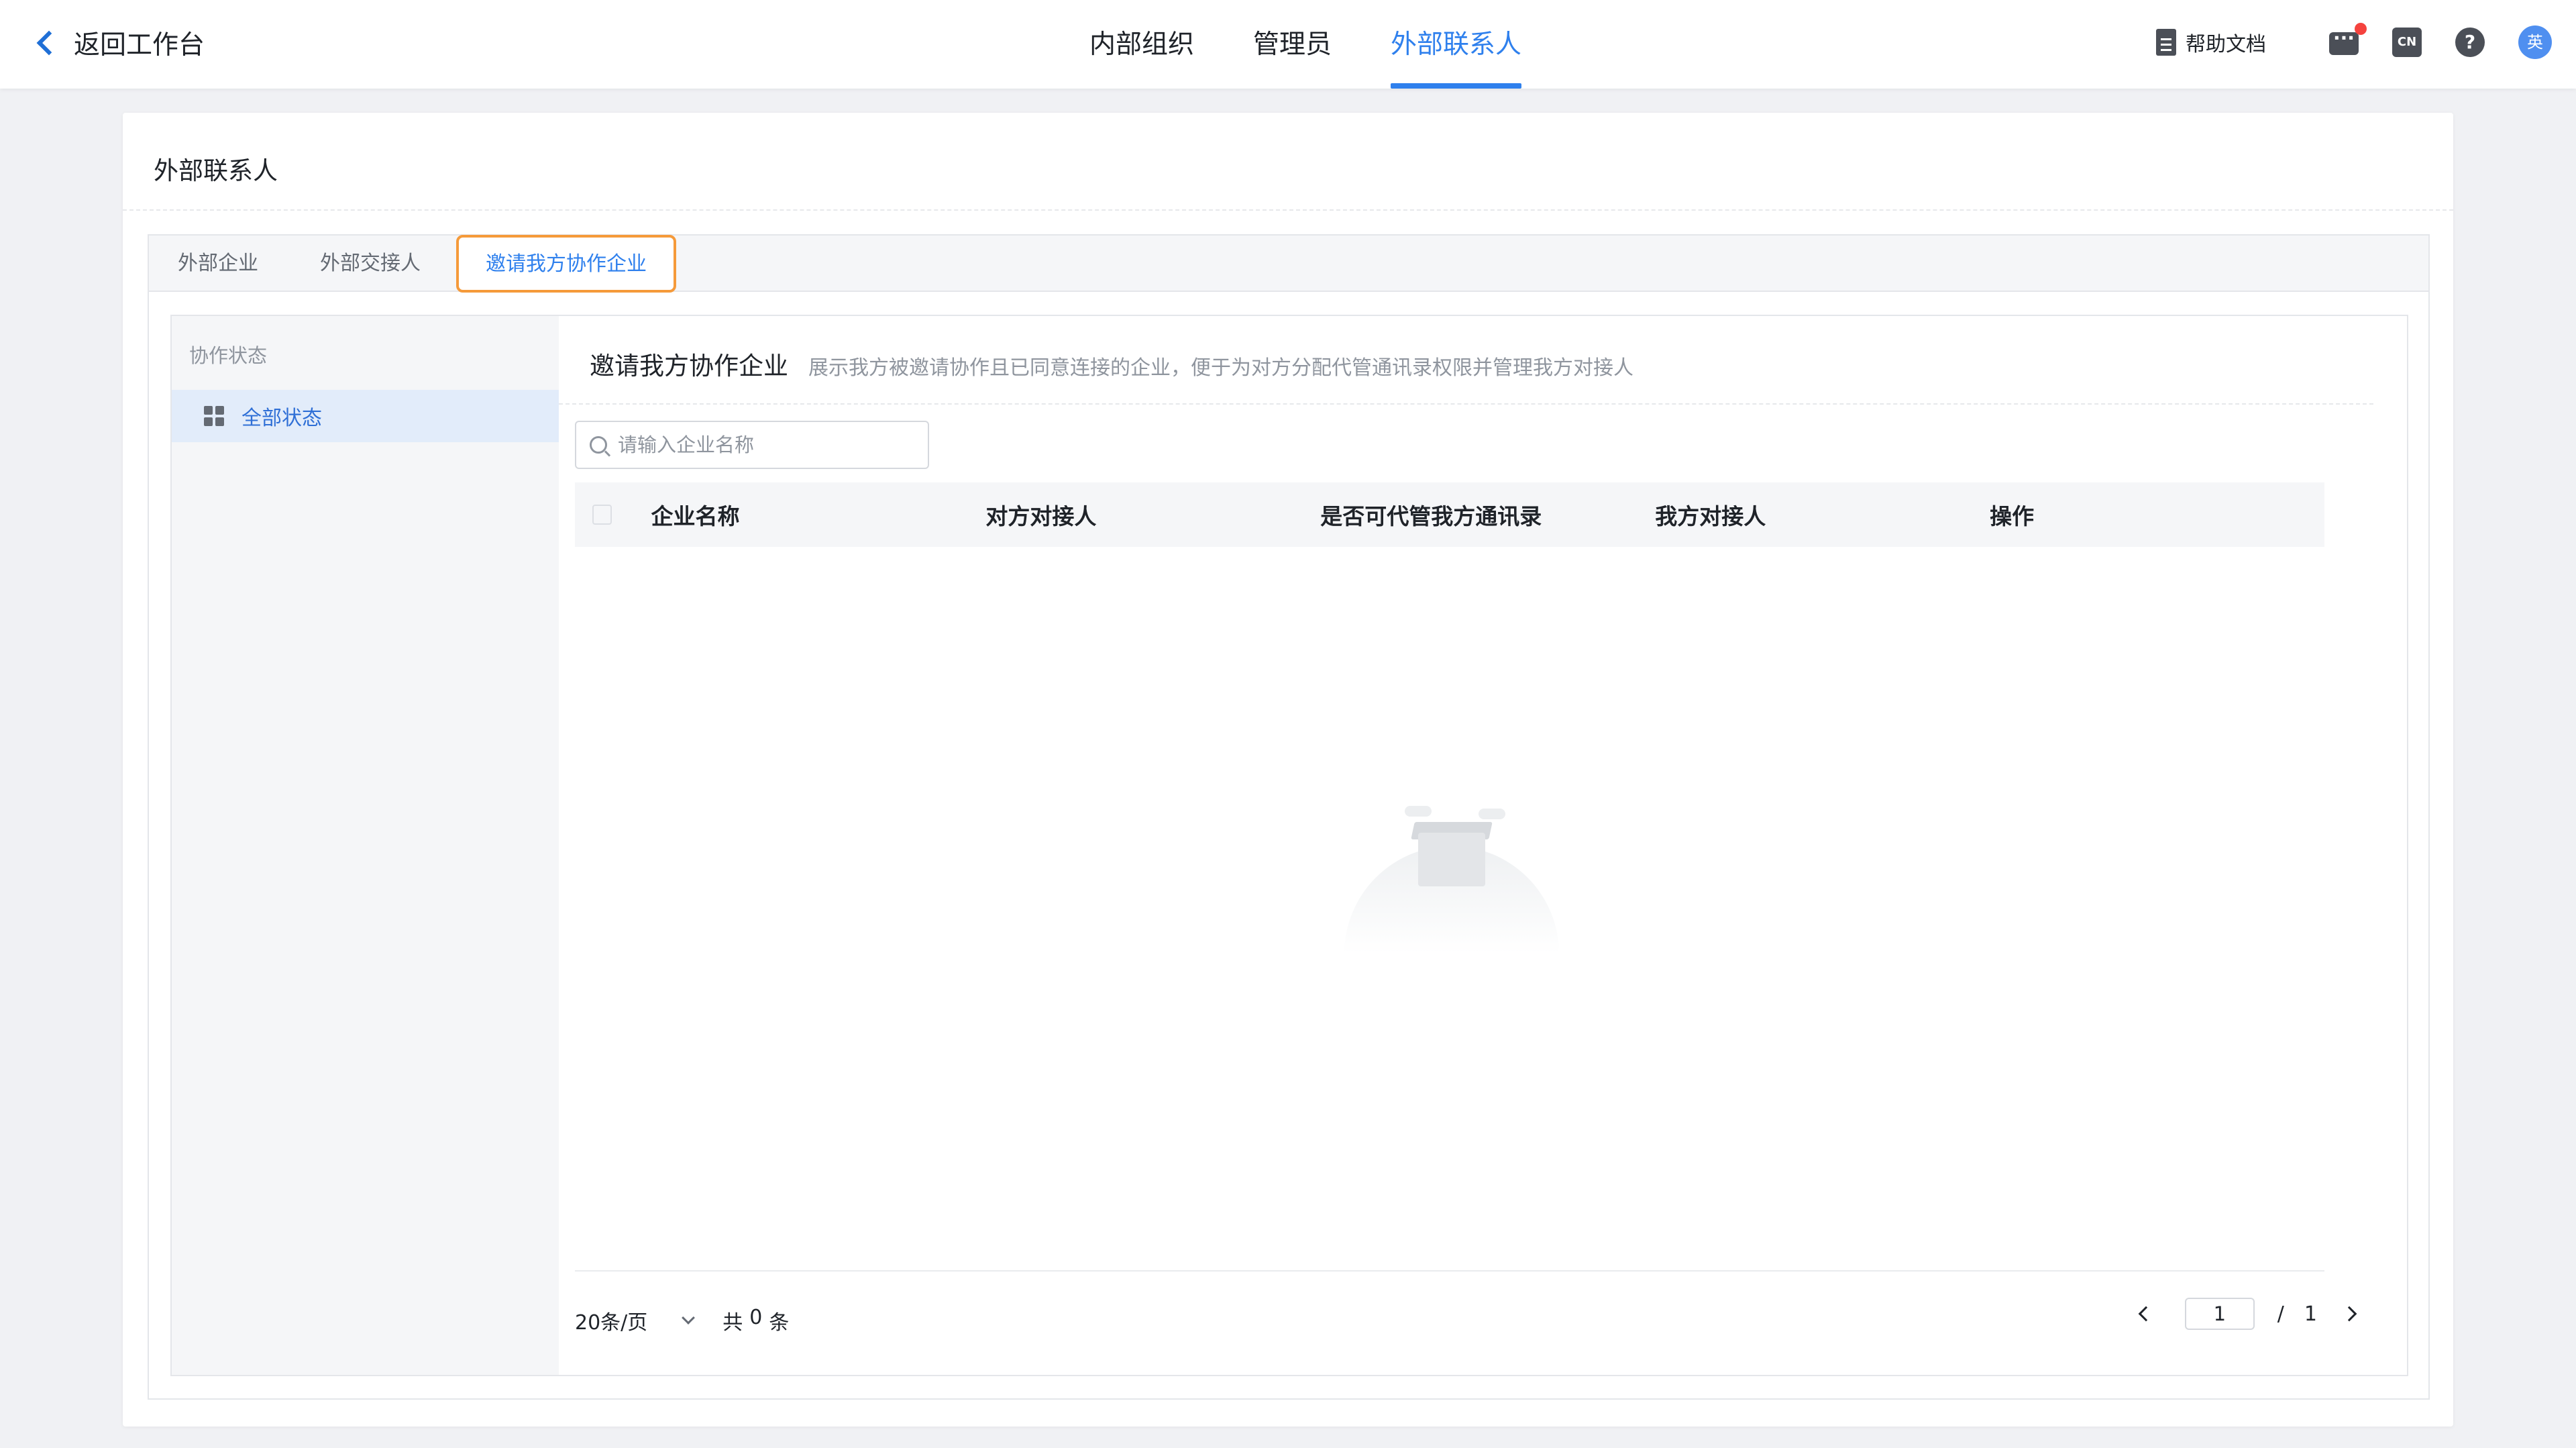  I want to click on pagination-controls: 1 / 1, so click(2247, 1314).